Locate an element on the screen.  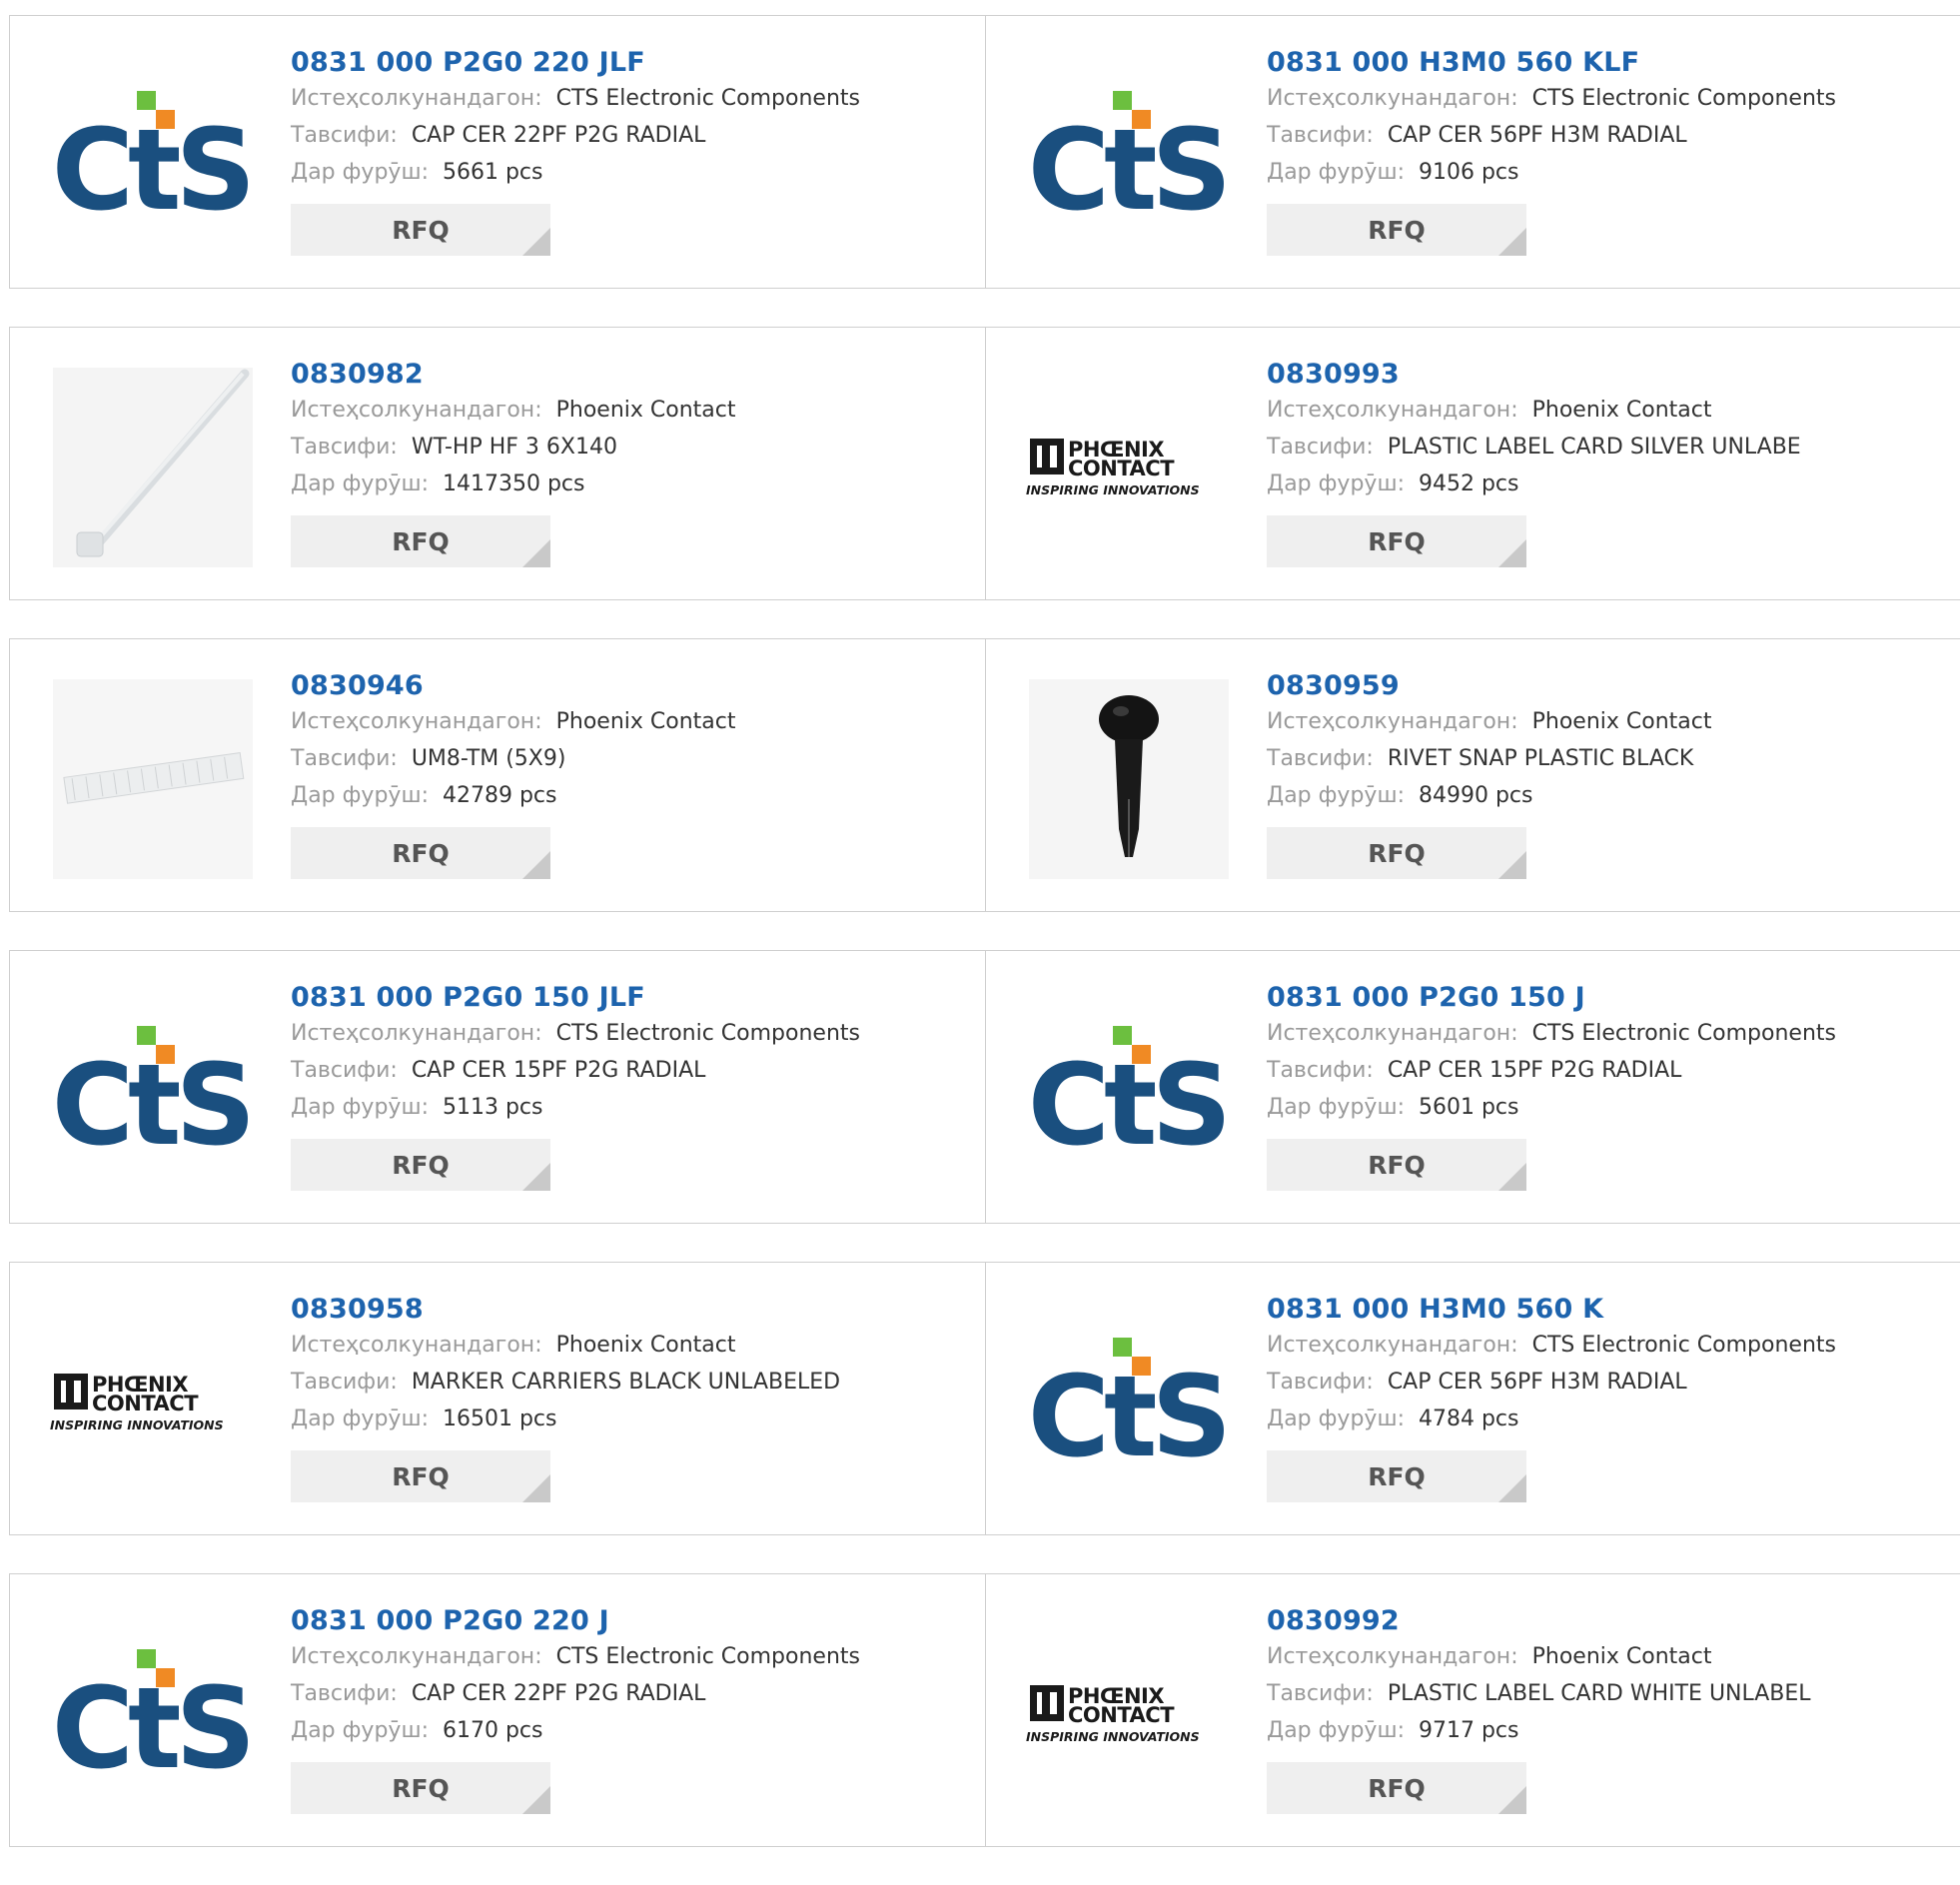
part-number-link: 0831 000 P2G0 150 J is located at coordinates (1551, 998).